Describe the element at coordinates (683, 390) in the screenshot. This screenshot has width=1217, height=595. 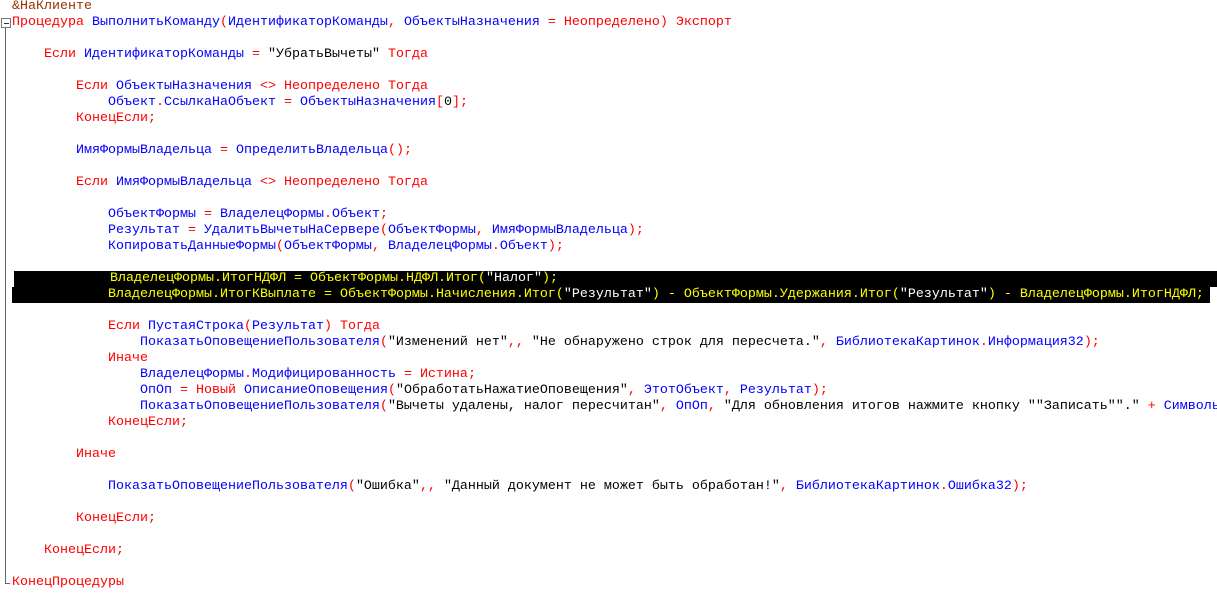
I see `identifier-token: ЭтотОбъект` at that location.